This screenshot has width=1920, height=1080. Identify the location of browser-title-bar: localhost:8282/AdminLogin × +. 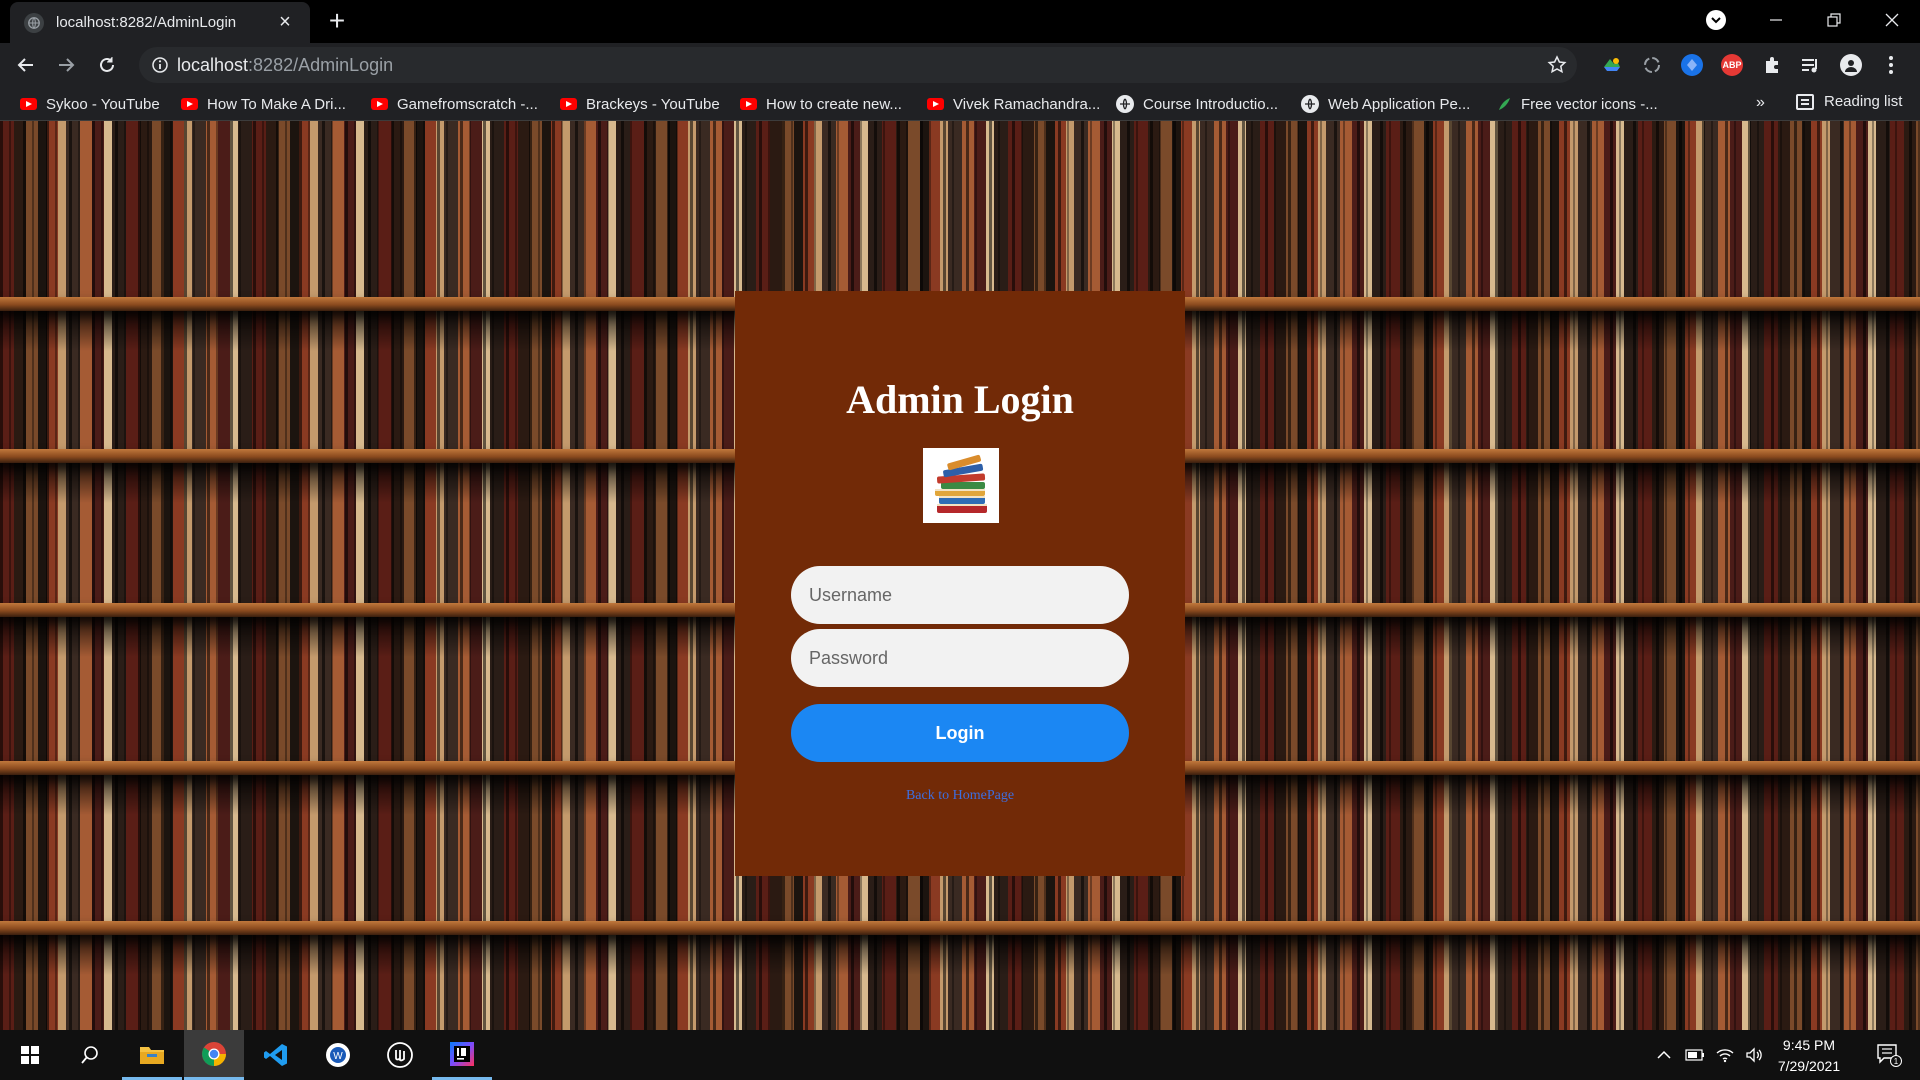
(960, 21).